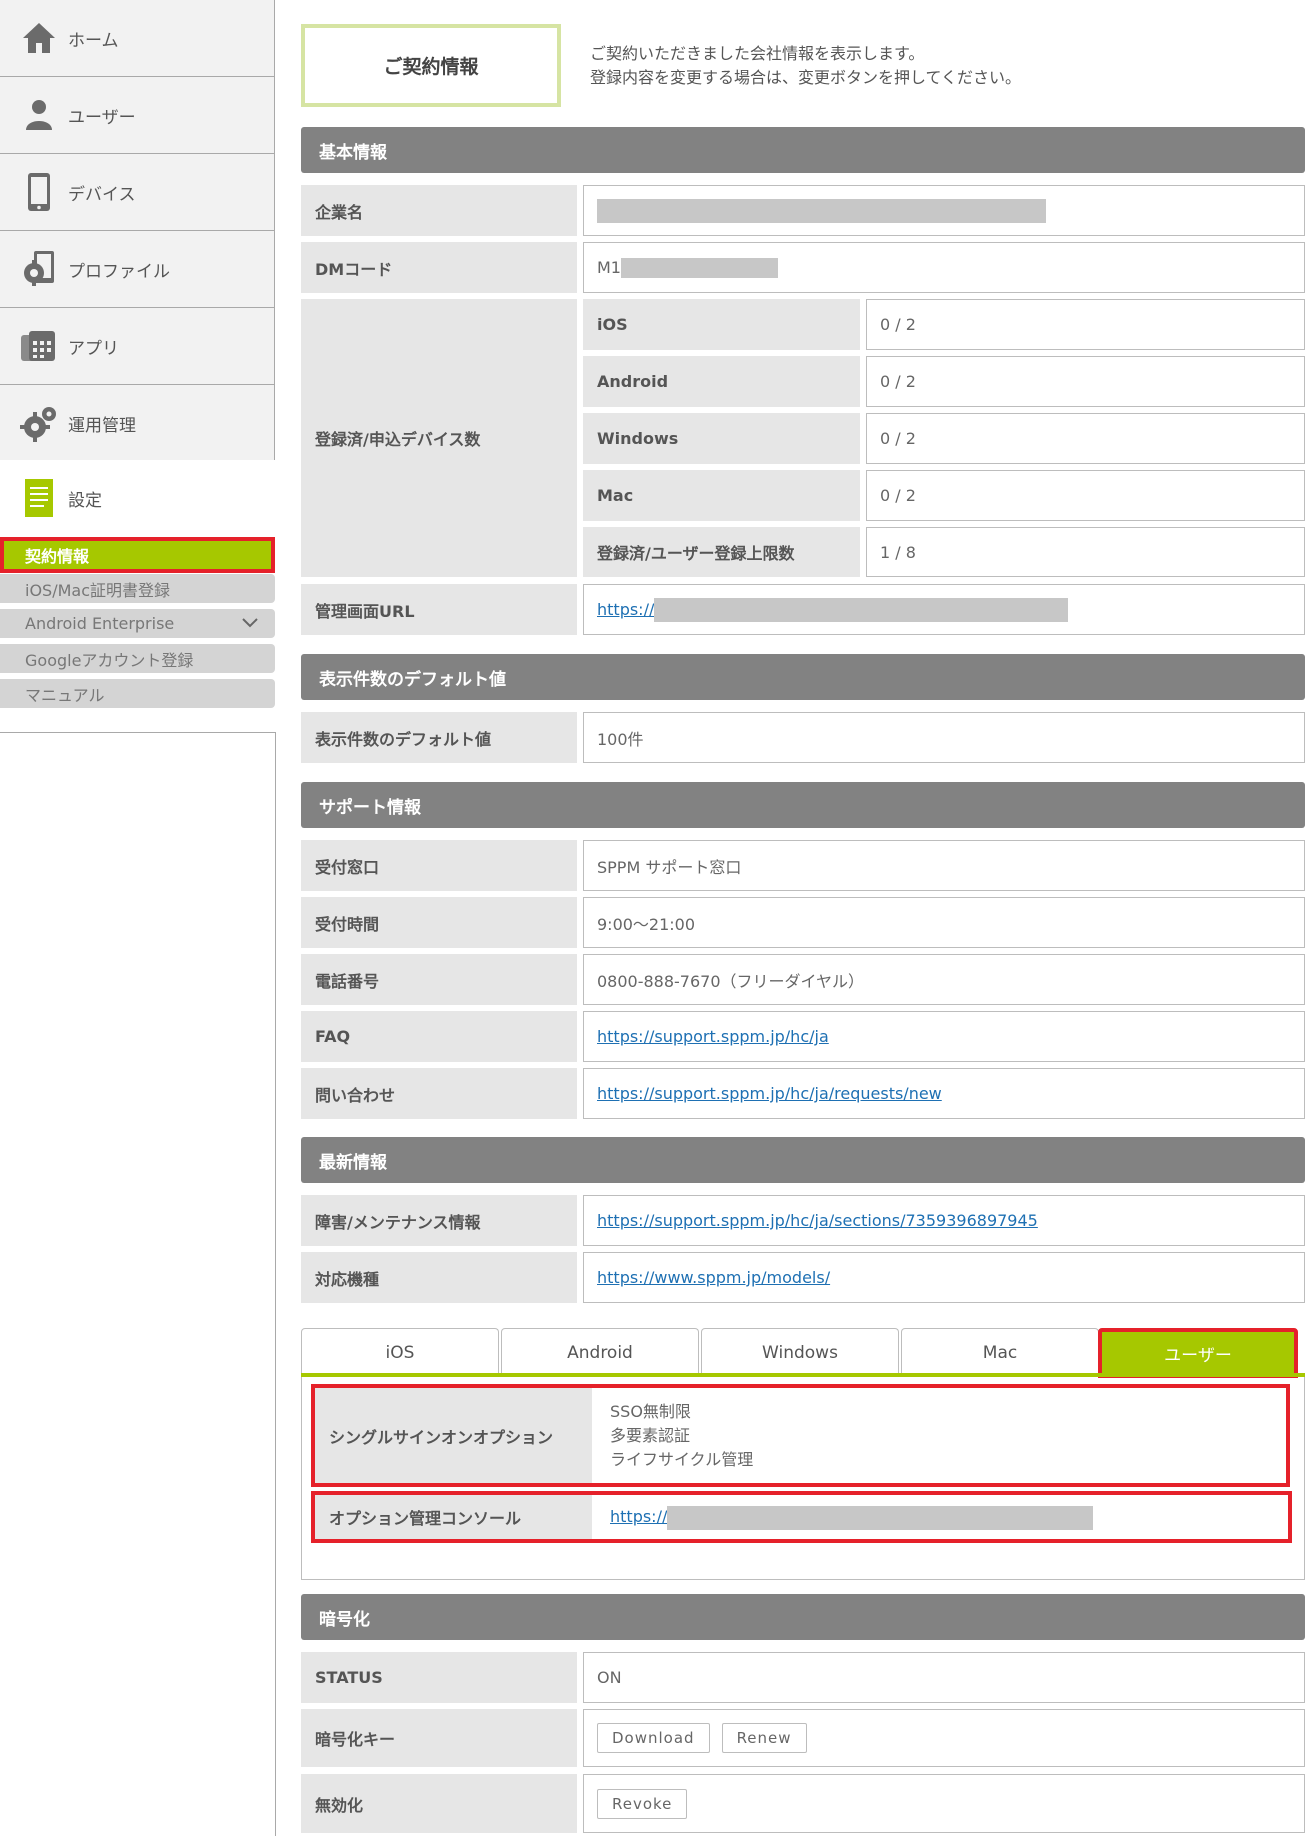 This screenshot has width=1305, height=1836. I want to click on support-hours-value: 9:00～21:00, so click(944, 922).